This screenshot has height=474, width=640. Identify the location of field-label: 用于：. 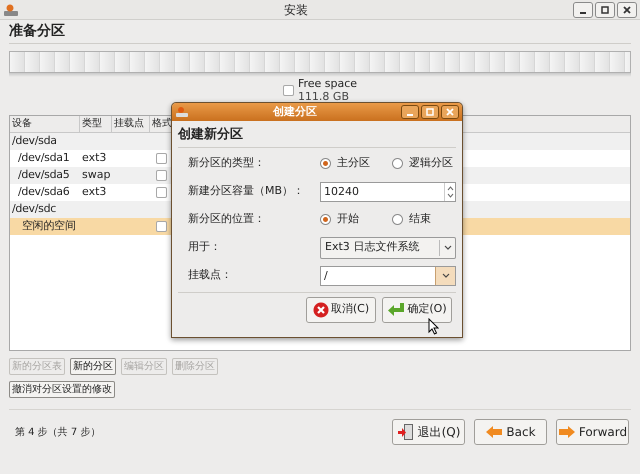
(205, 247).